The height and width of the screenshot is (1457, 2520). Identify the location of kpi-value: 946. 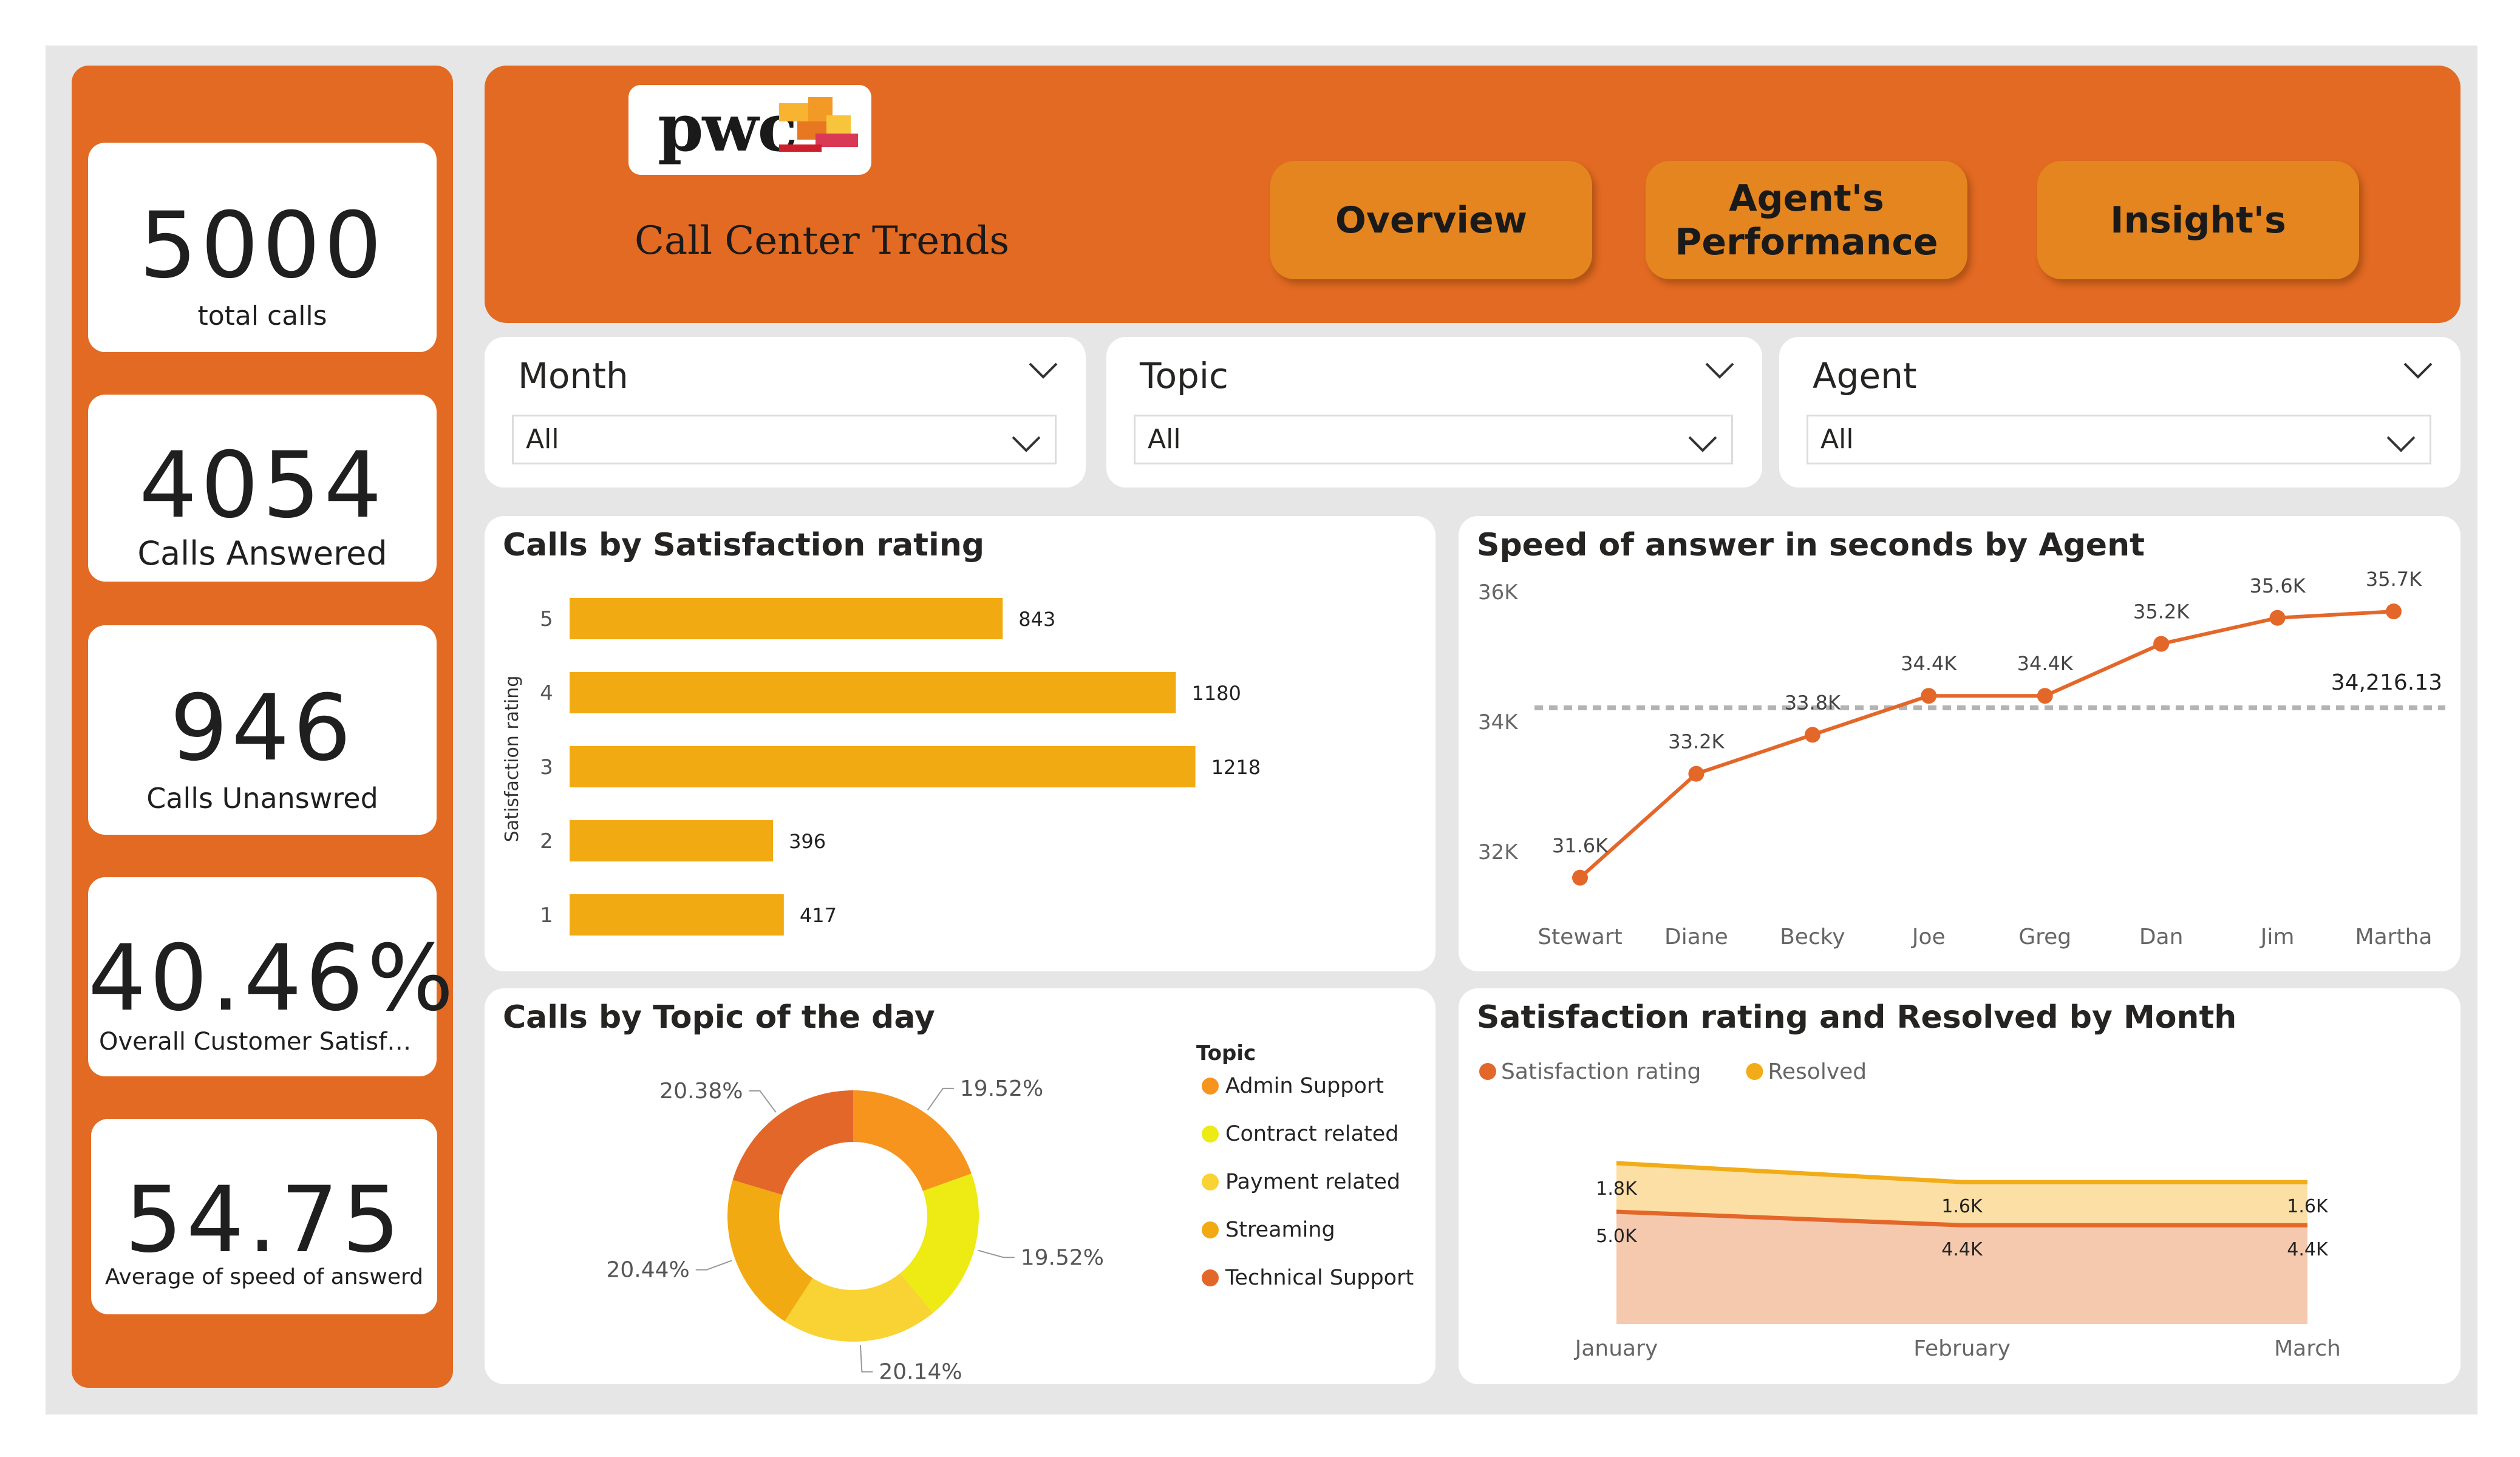
(262, 728).